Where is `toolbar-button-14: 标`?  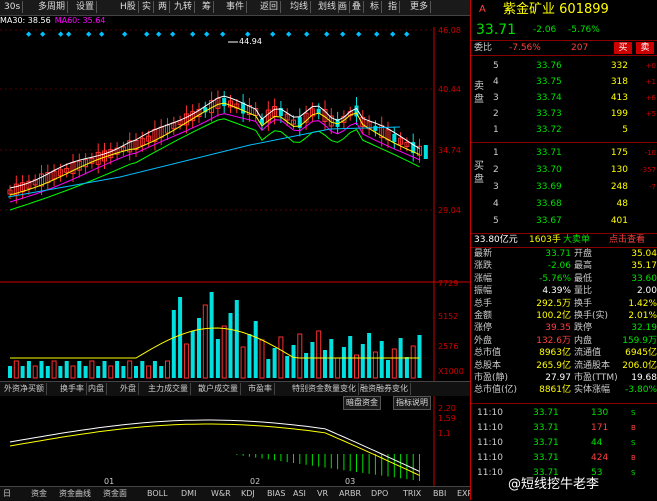
toolbar-button-14: 标 is located at coordinates (375, 7).